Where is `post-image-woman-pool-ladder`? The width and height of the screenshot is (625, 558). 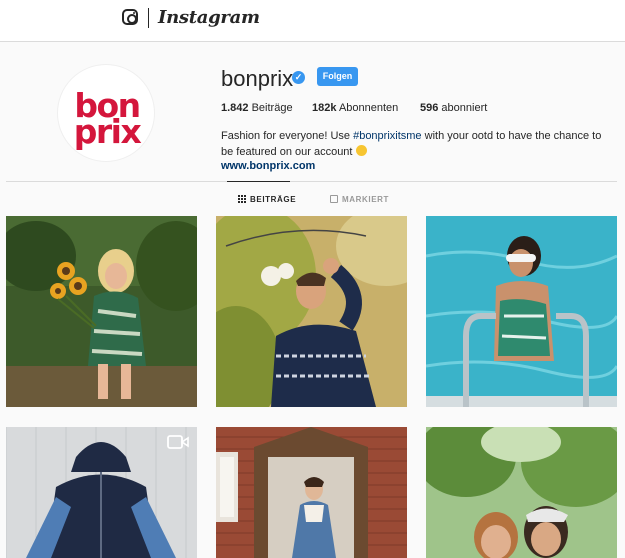
post-image-woman-pool-ladder is located at coordinates (521, 311).